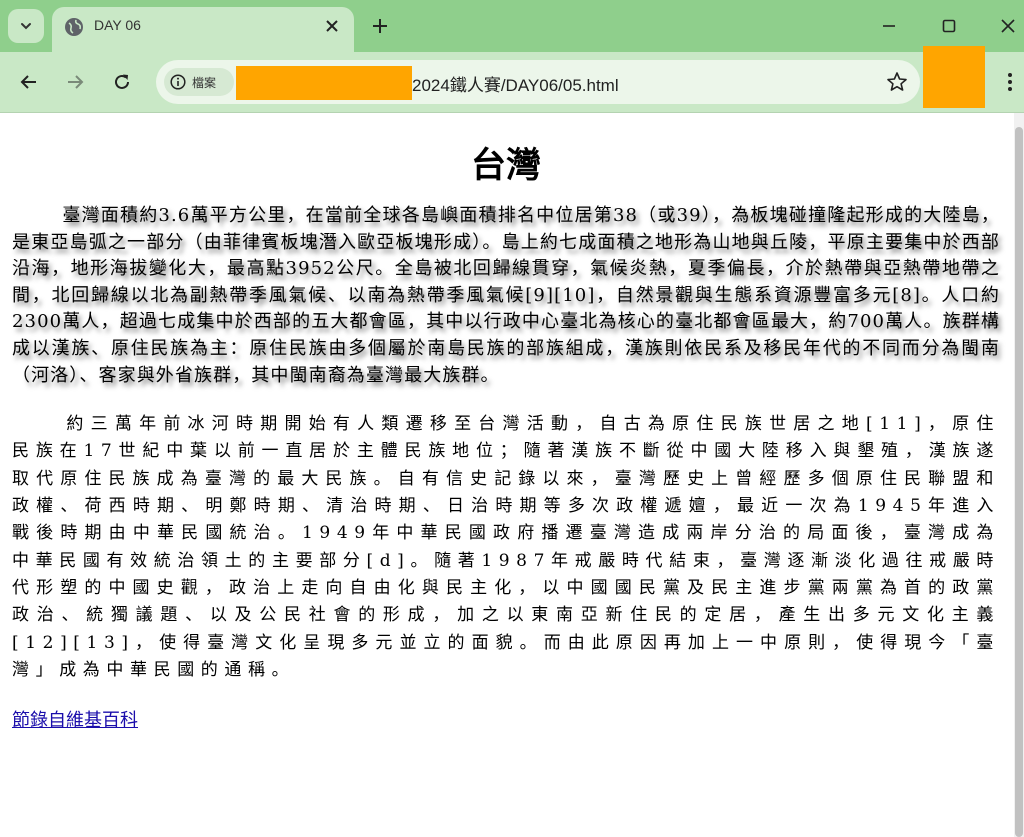 This screenshot has width=1024, height=837. I want to click on plus-icon, so click(380, 26).